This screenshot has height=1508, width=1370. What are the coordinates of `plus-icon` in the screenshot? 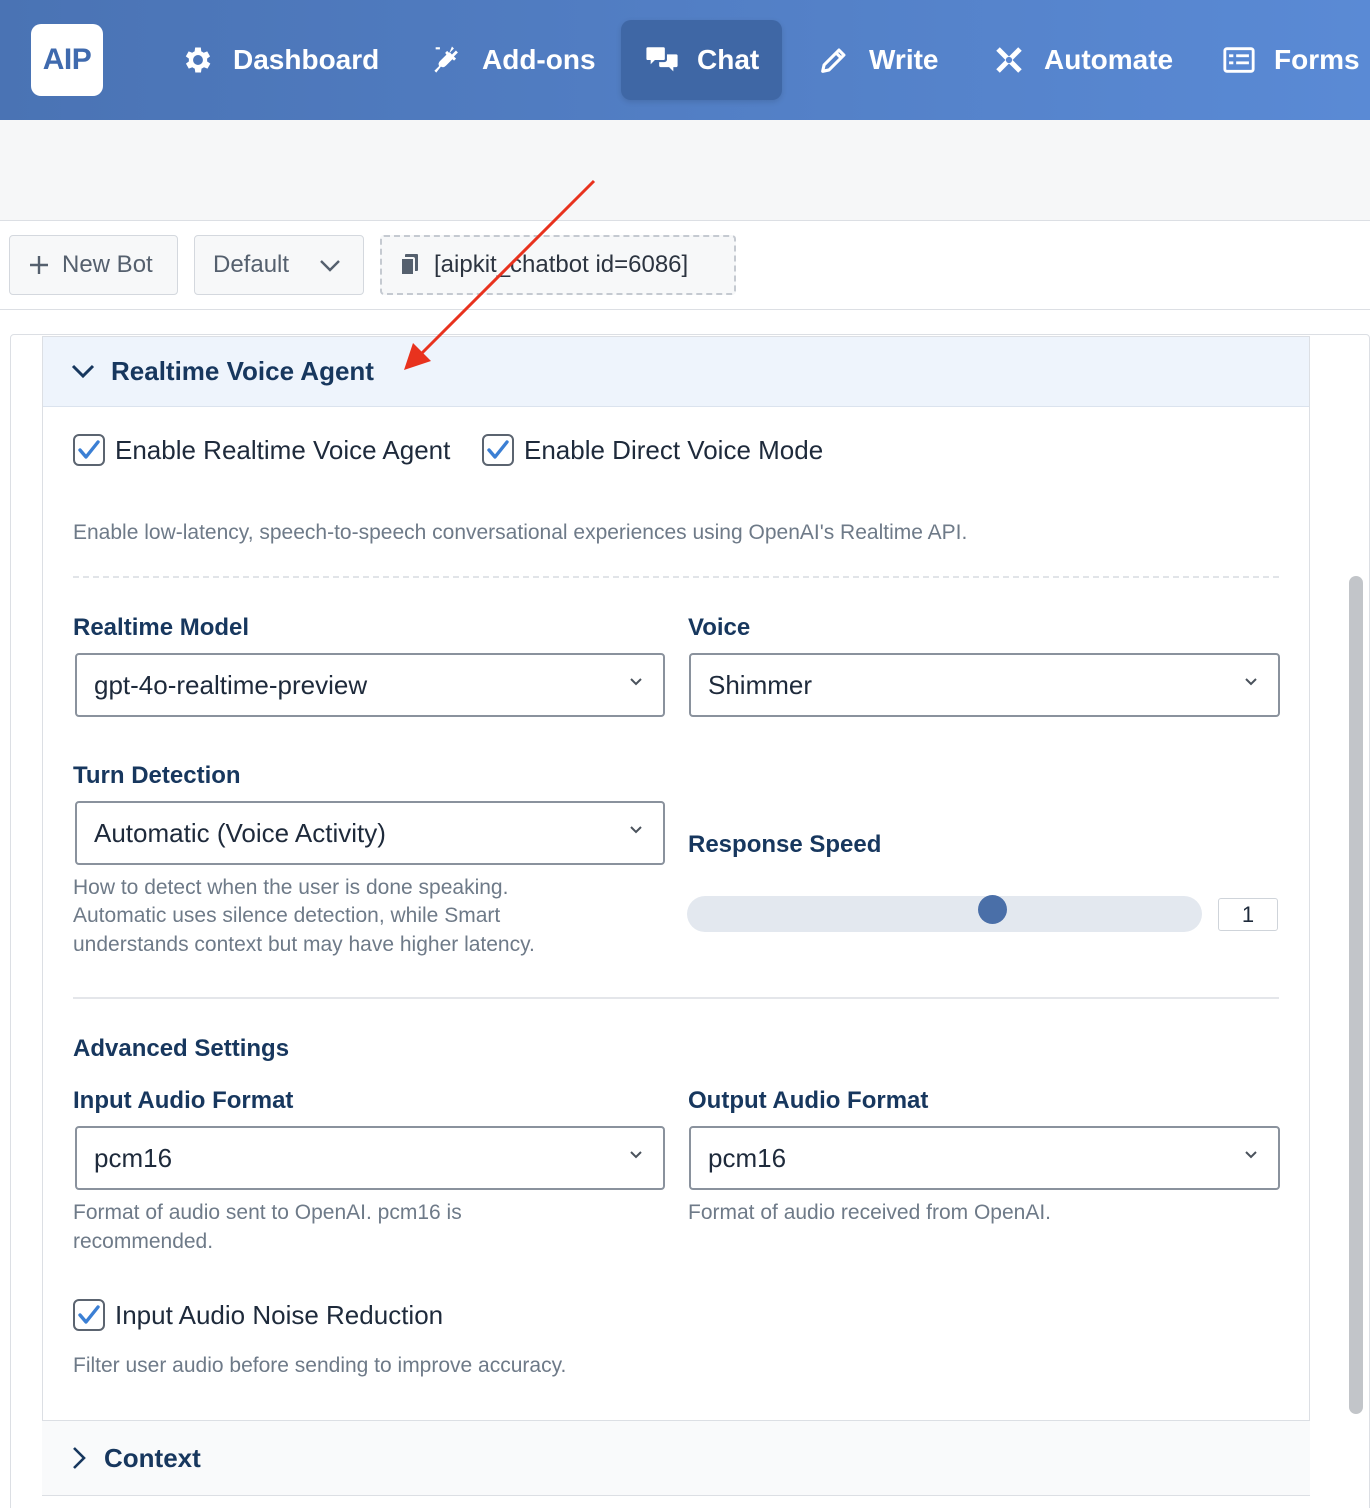 It's located at (39, 265).